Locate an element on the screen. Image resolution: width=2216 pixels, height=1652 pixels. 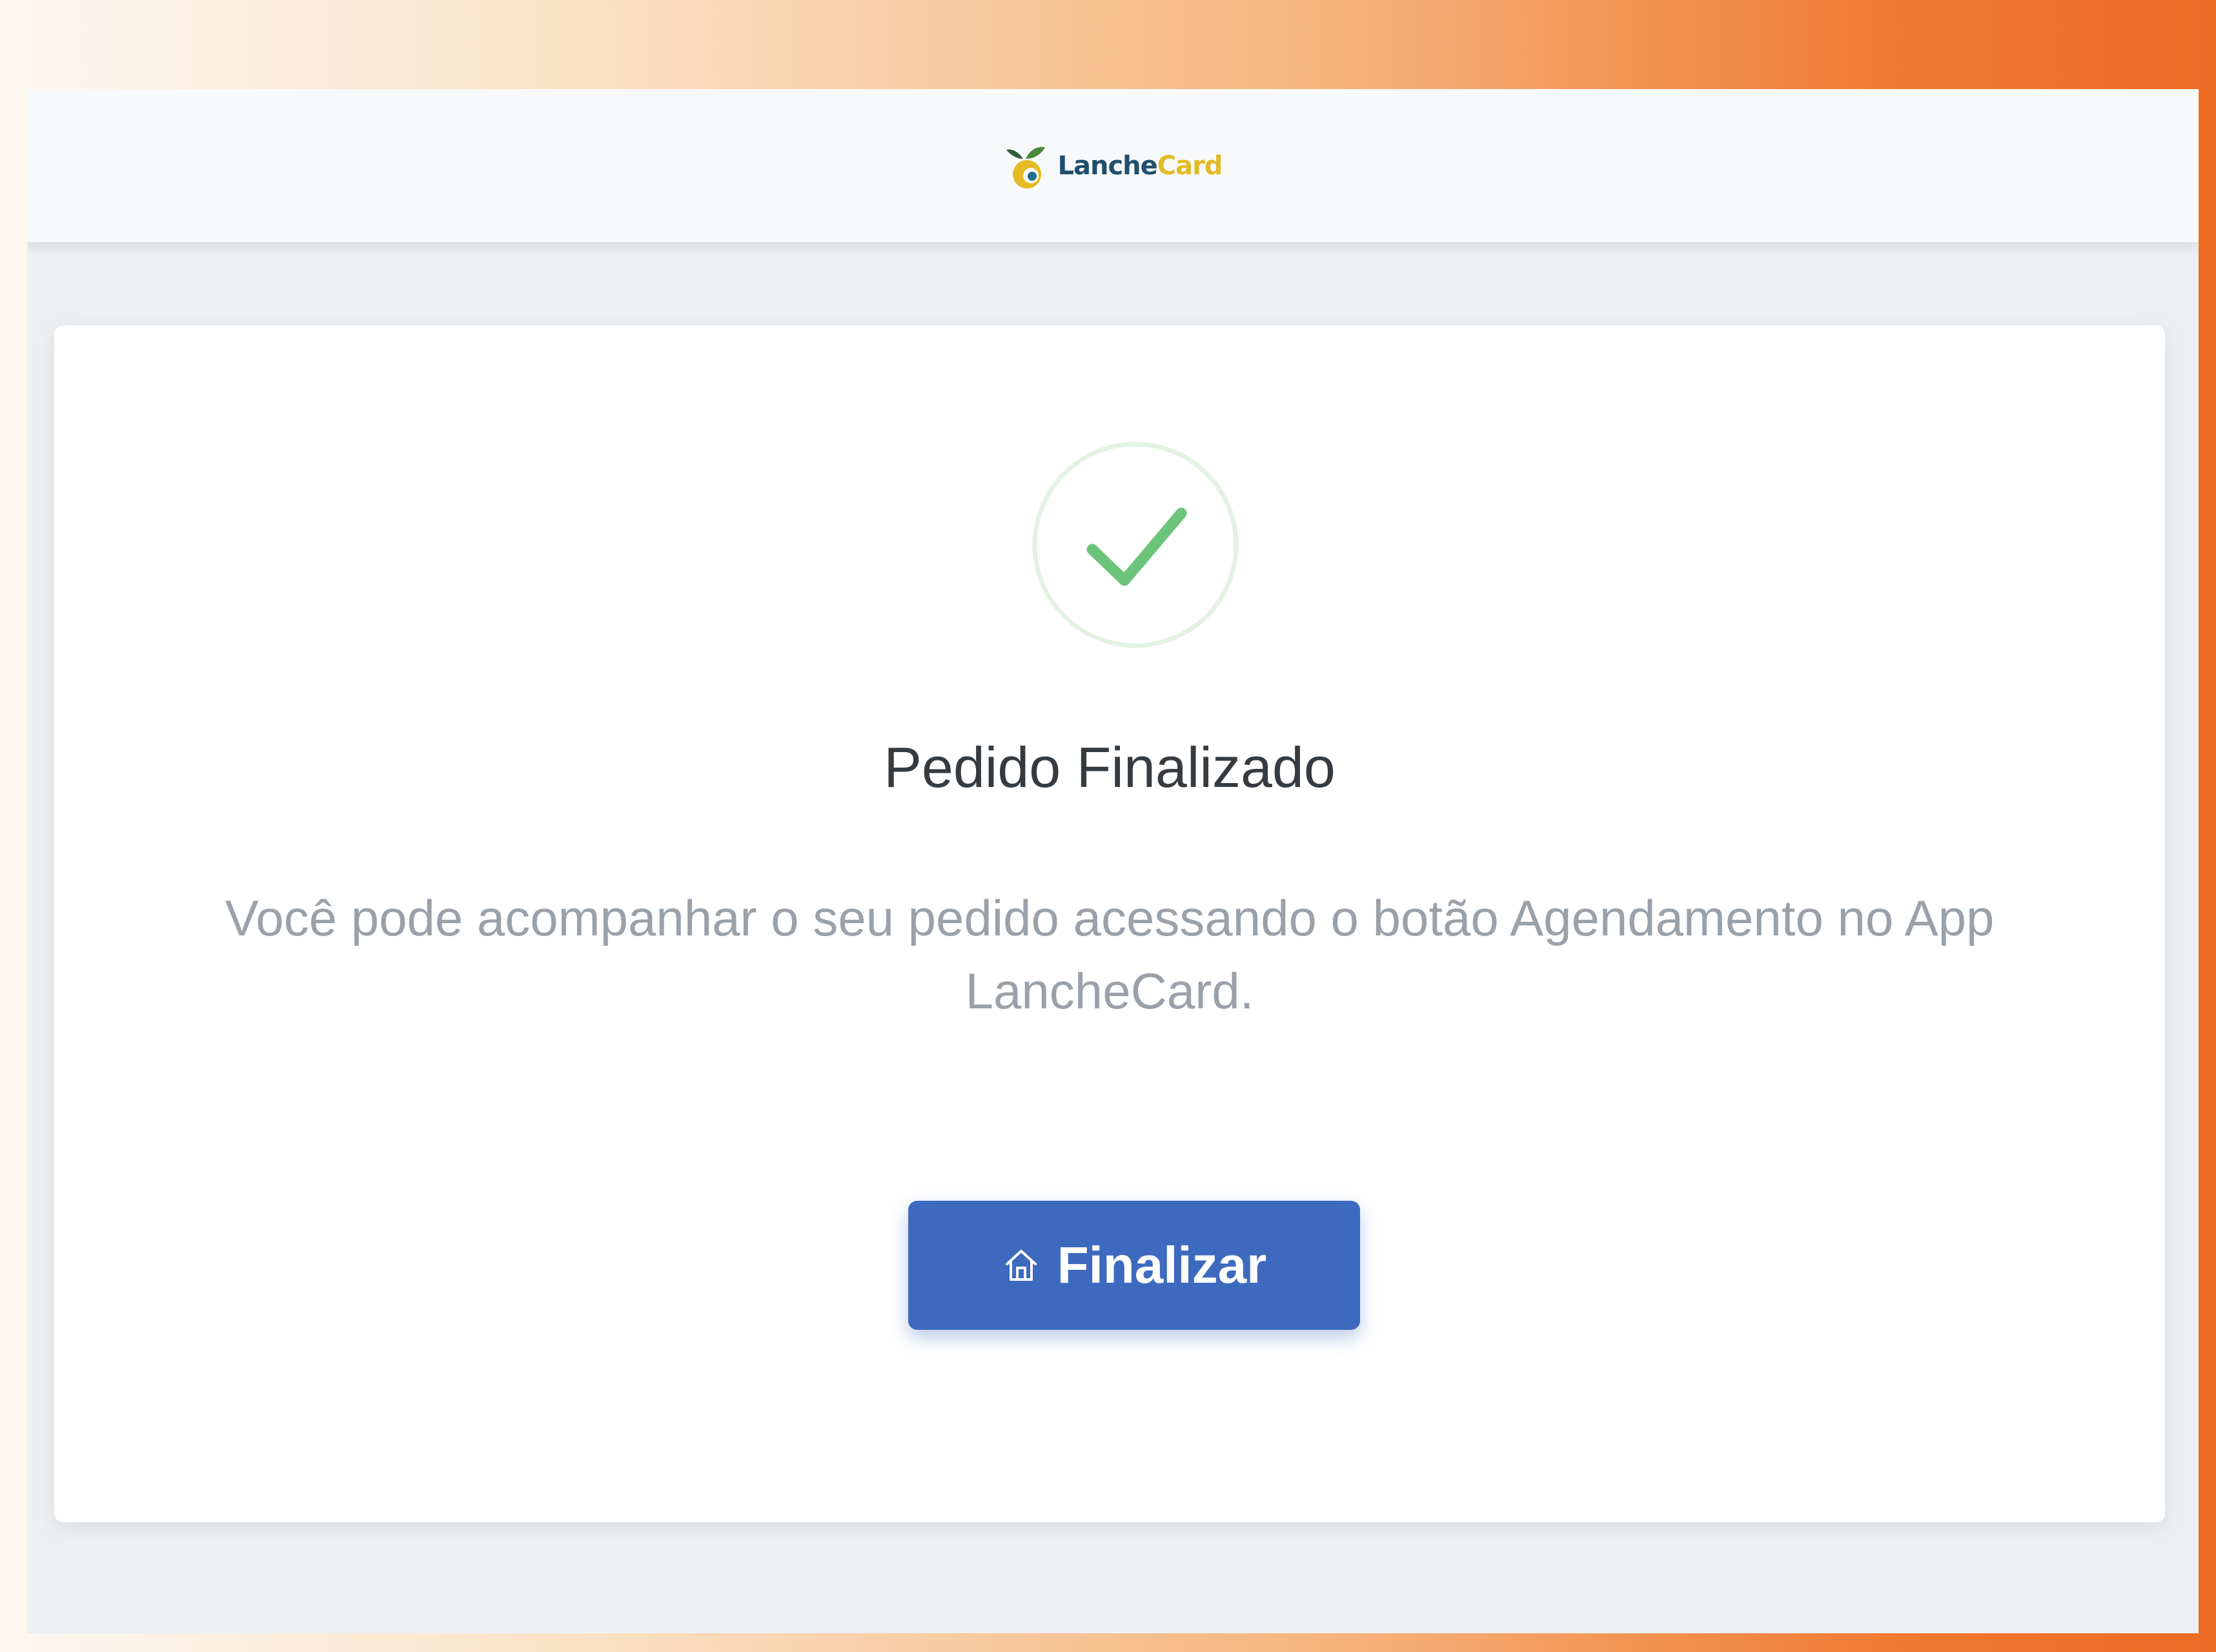
lanchecard-logo-icon is located at coordinates (1028, 166).